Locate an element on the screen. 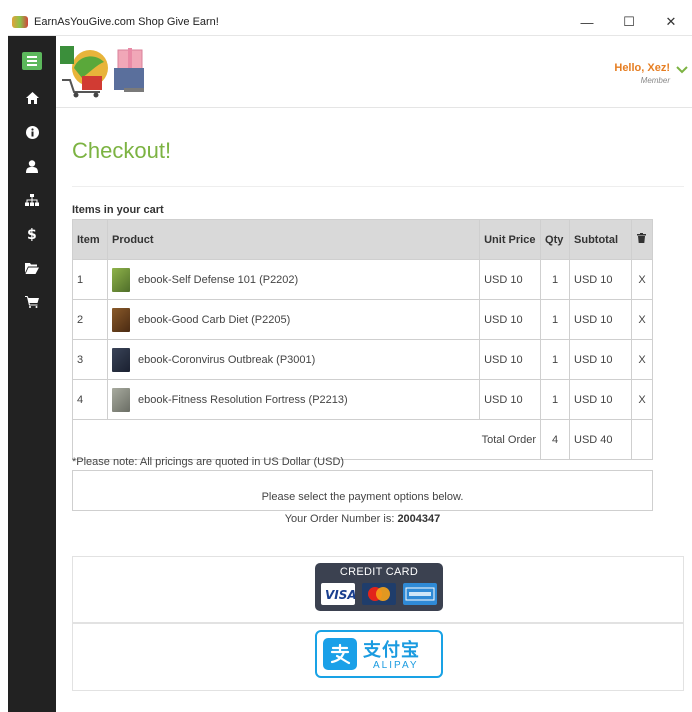  dollar-icon: $ is located at coordinates (32, 234).